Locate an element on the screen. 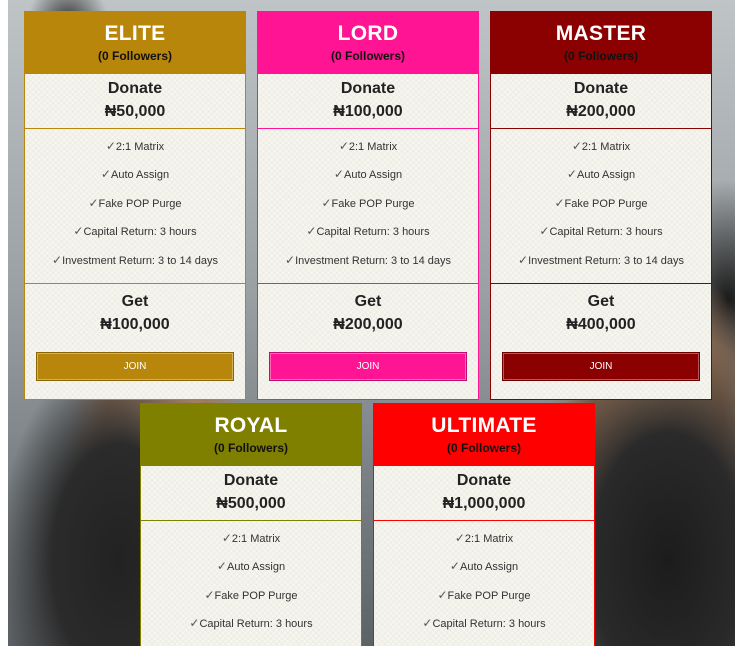 The width and height of the screenshot is (744, 646). donate-section: Donate ₦50,000 is located at coordinates (135, 101).